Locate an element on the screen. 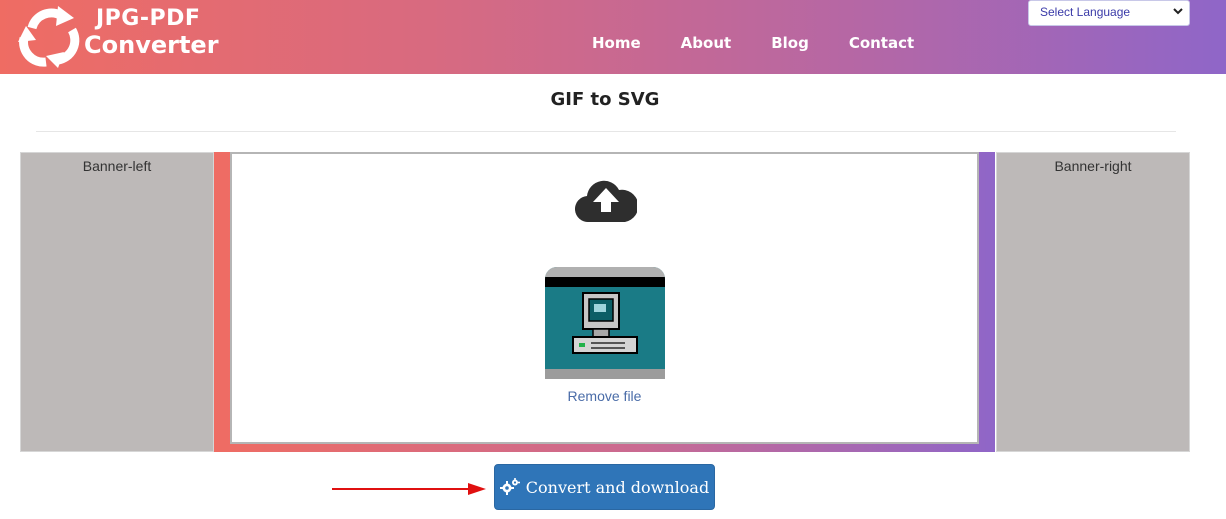 This screenshot has width=1226, height=519. title-divider is located at coordinates (606, 131).